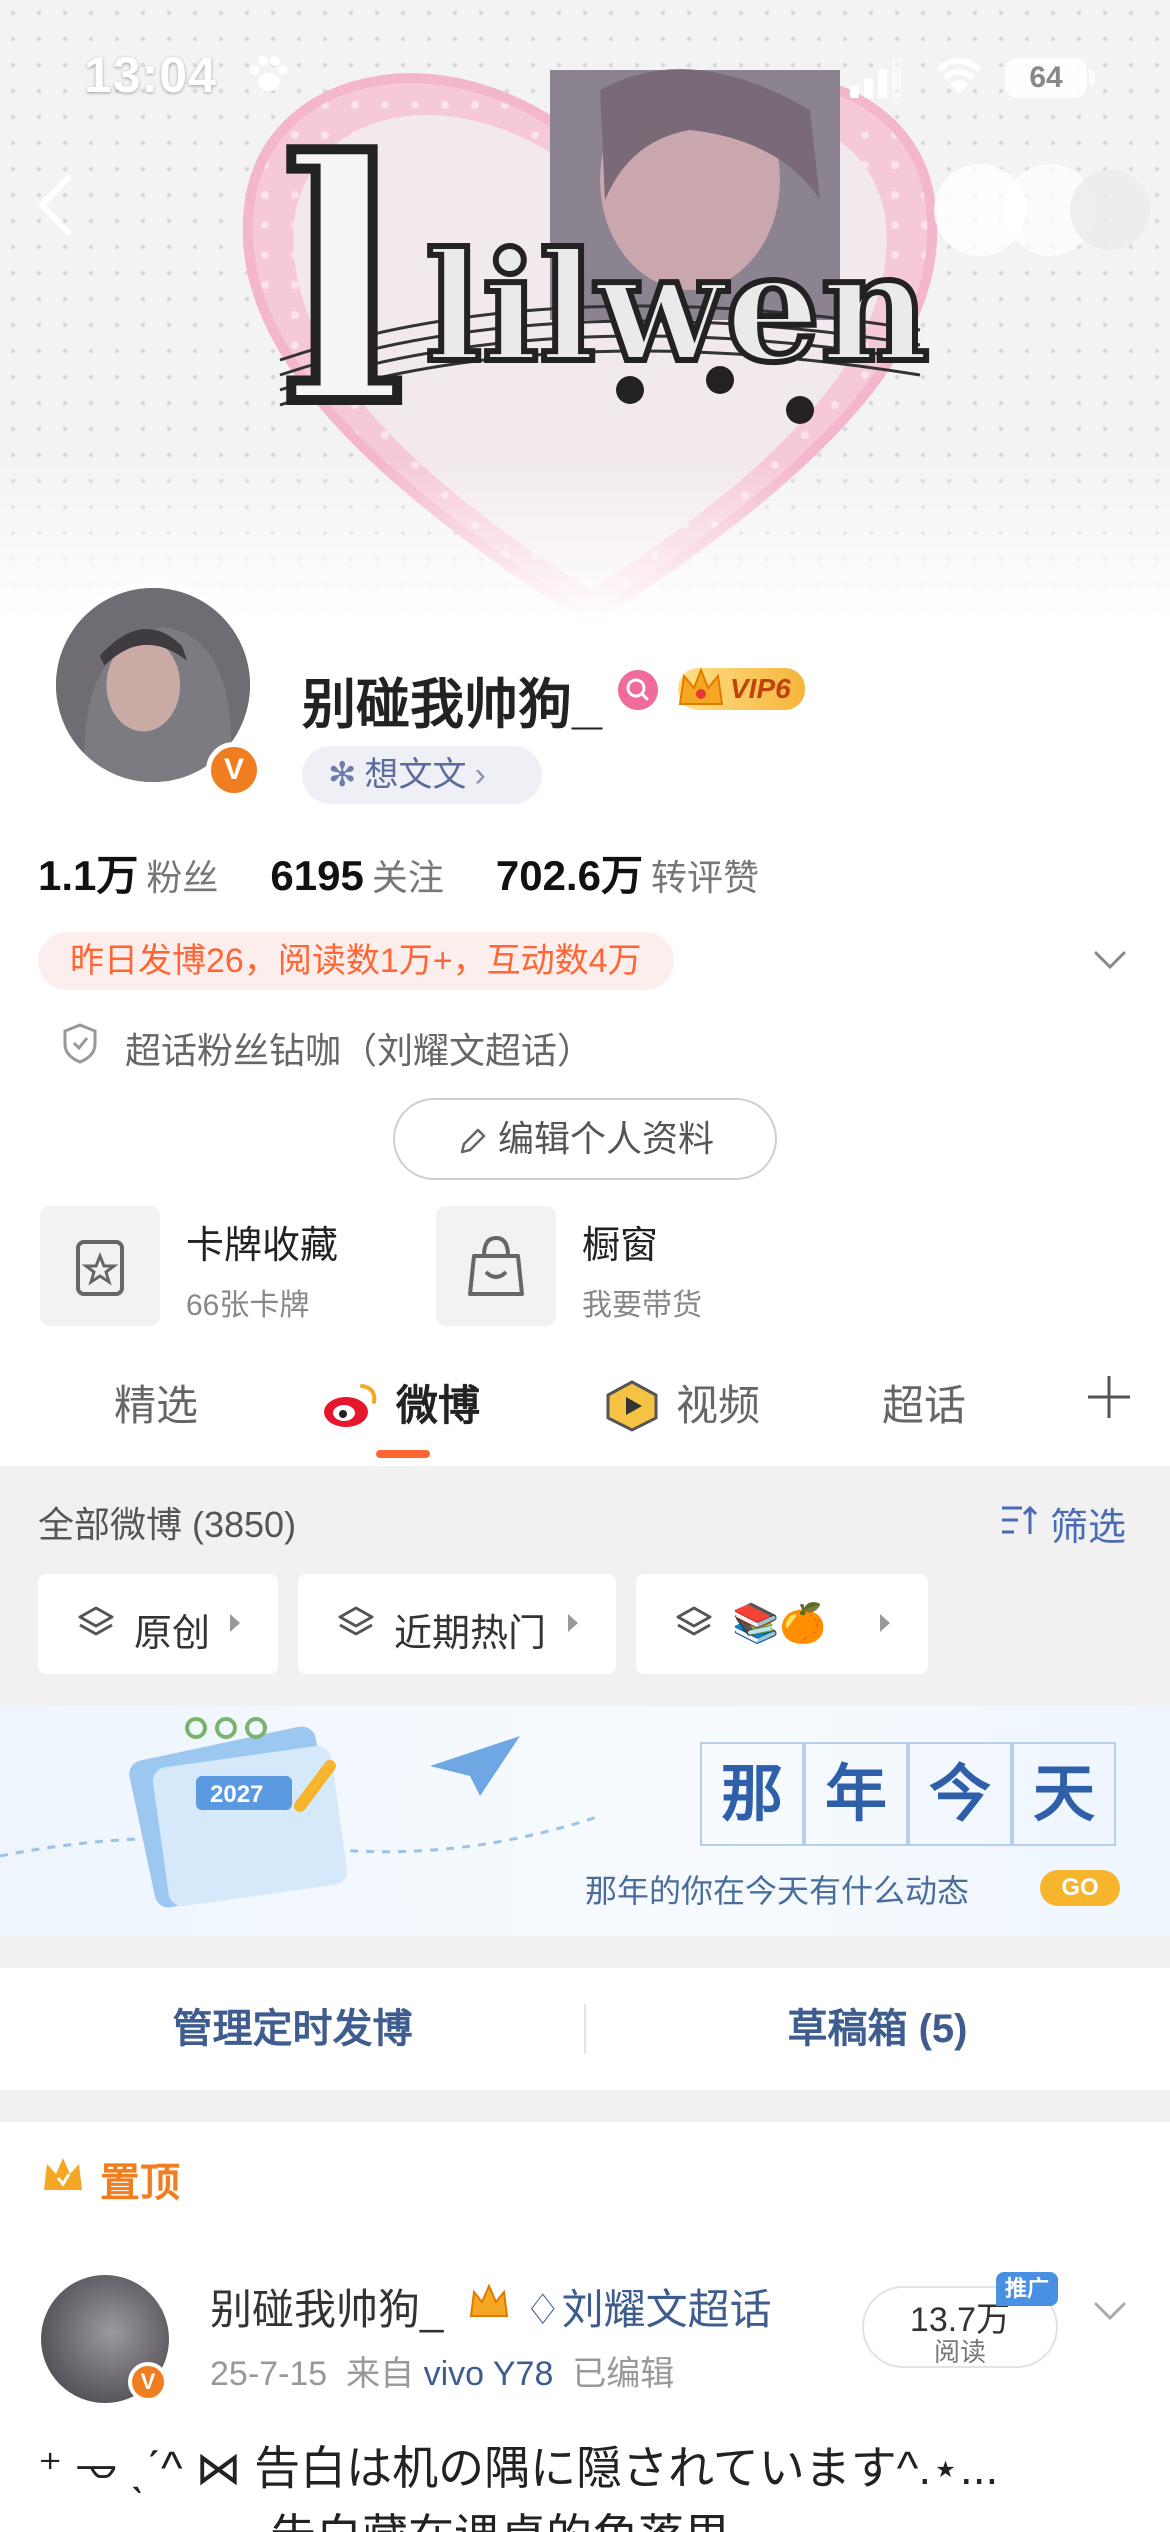  I want to click on svg-text: lilwen, so click(677, 308).